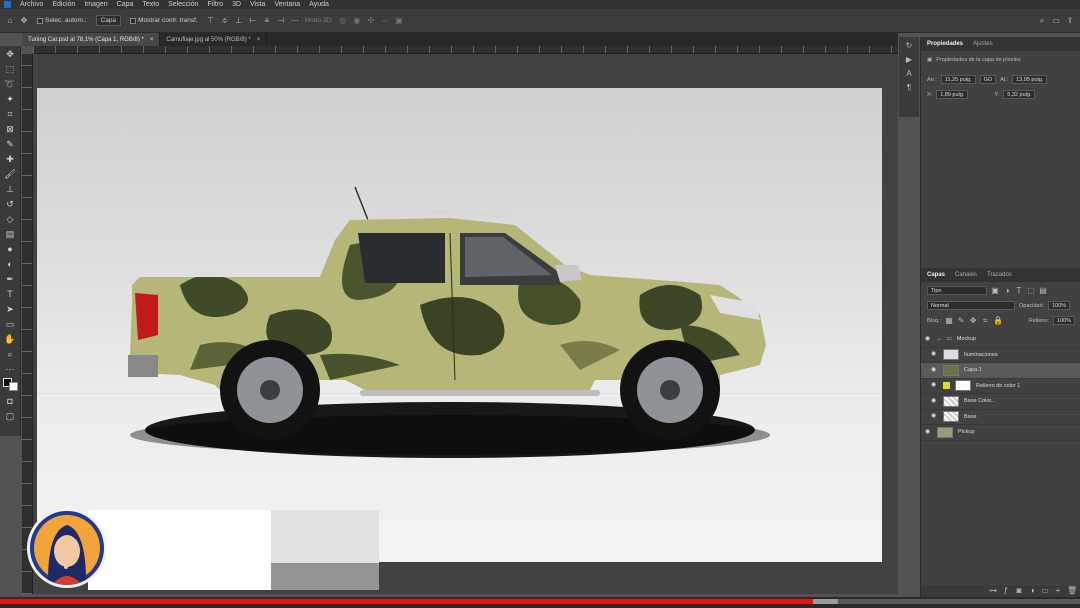 The width and height of the screenshot is (1080, 608). I want to click on lock-image-icon: ✎, so click(961, 320).